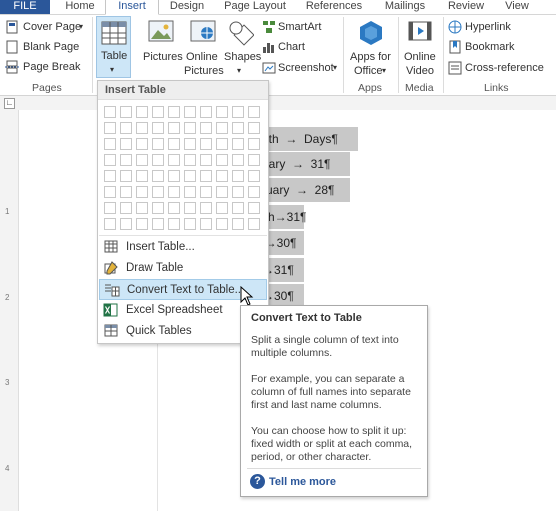 The image size is (556, 511). Describe the element at coordinates (132, 7) in the screenshot. I see `tab-insert: Insert` at that location.